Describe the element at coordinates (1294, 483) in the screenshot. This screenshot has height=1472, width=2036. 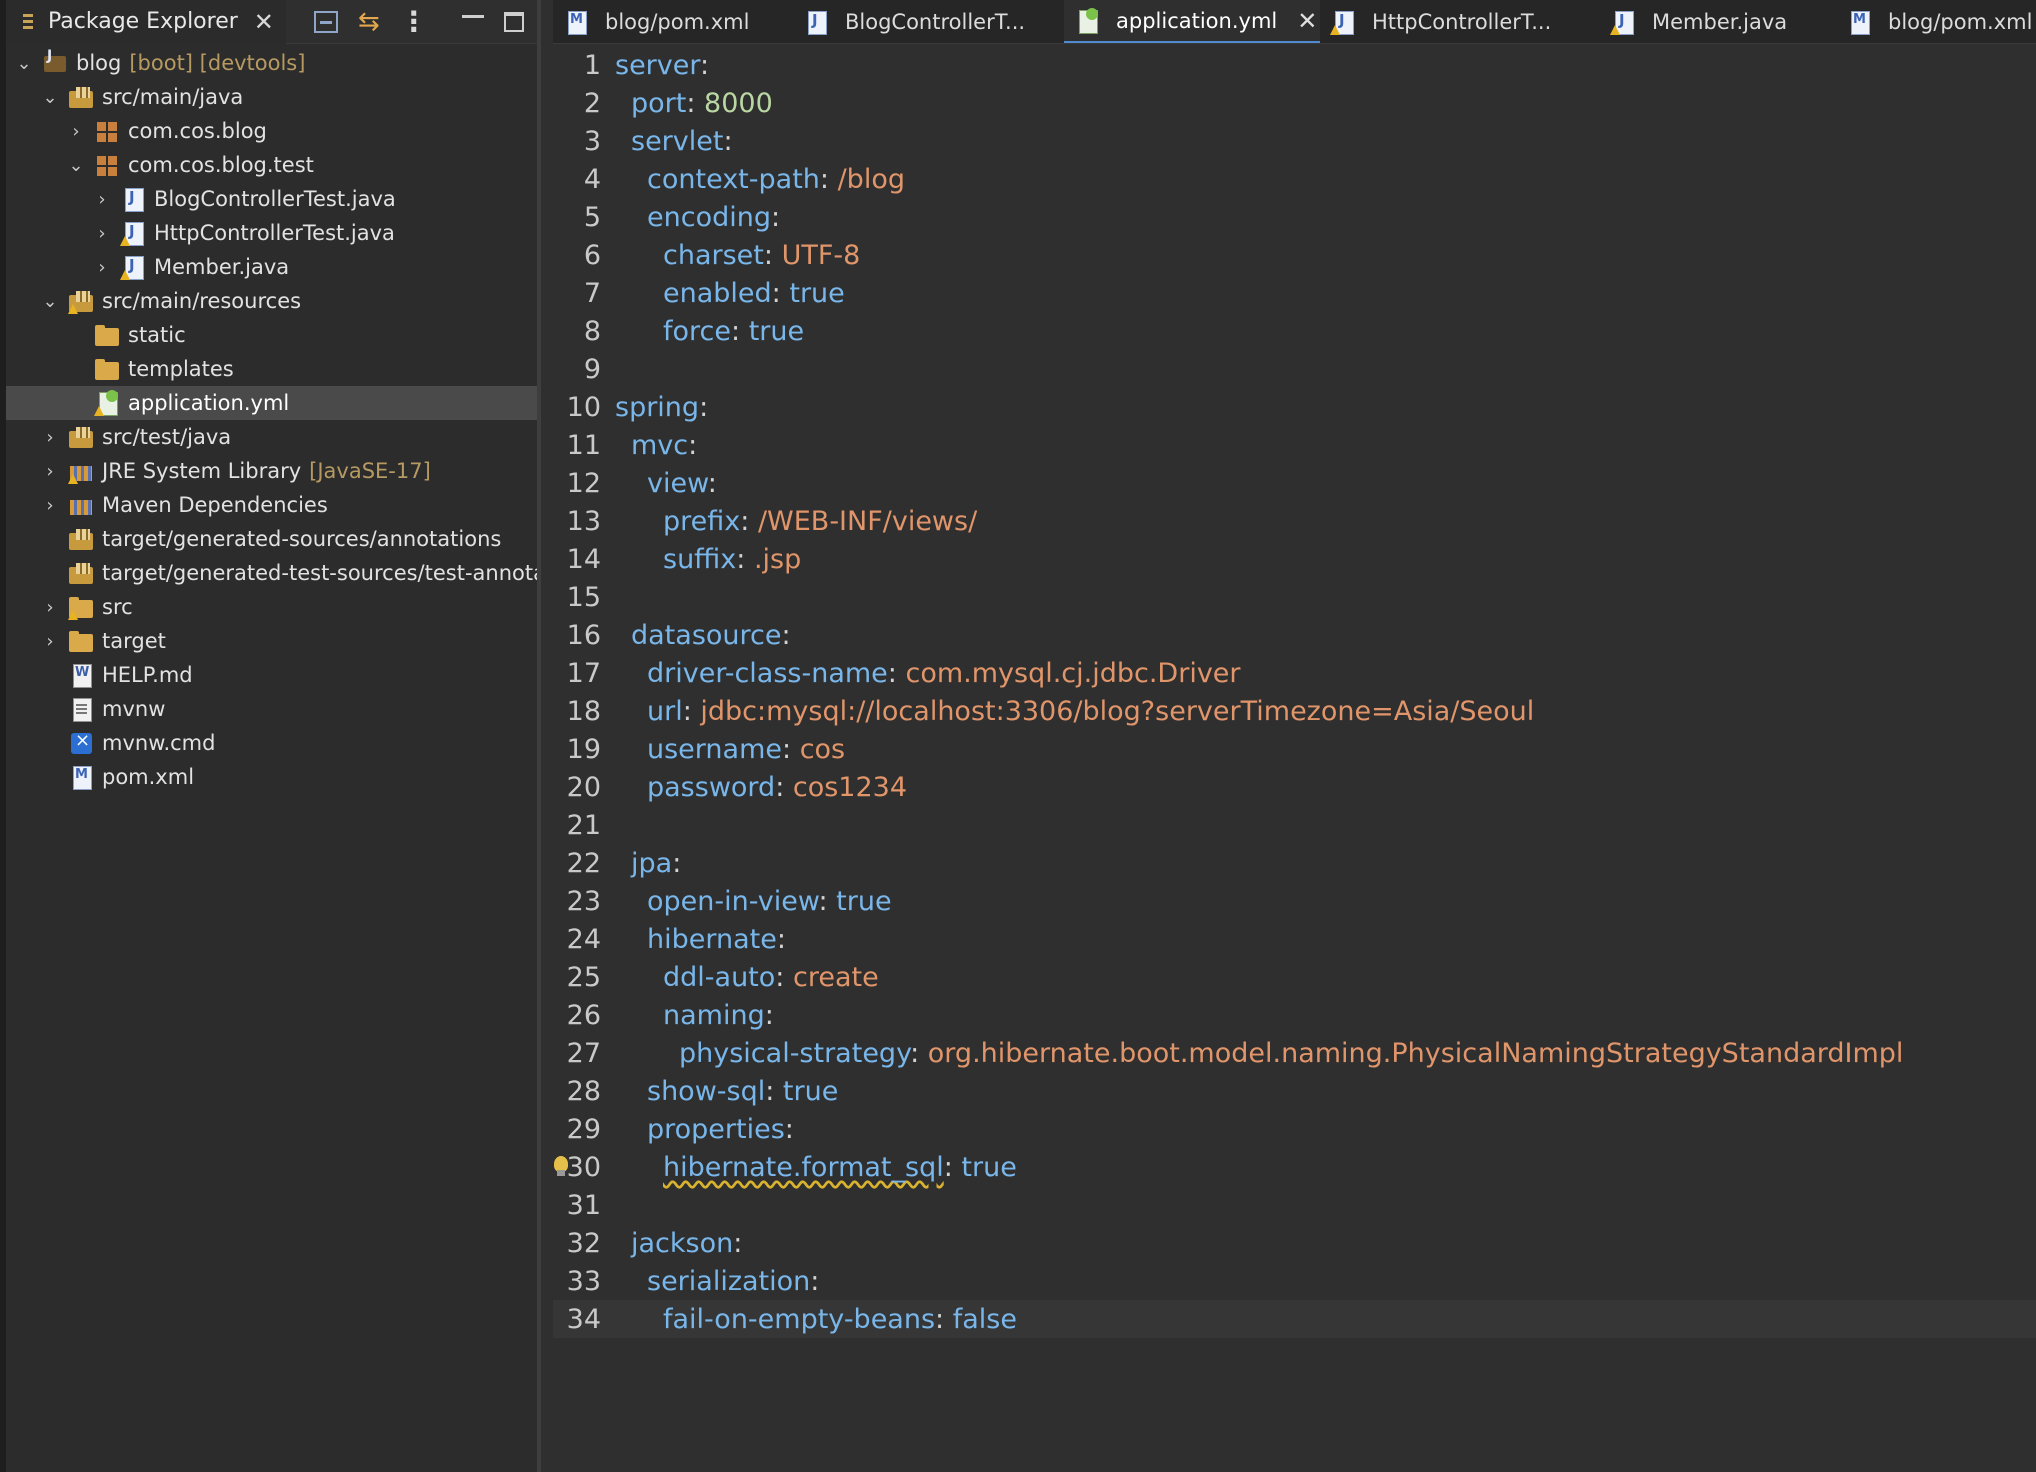
I see `code-line: 12 view:` at that location.